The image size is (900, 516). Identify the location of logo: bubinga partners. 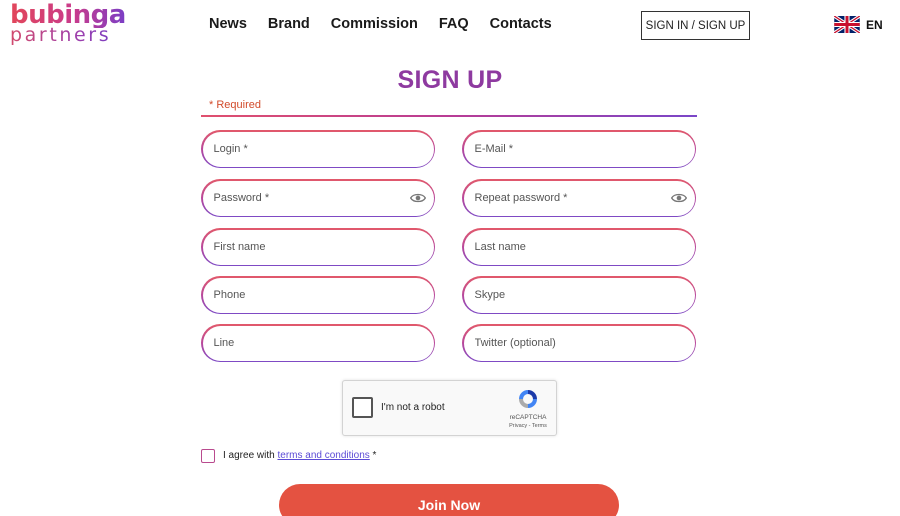
(68, 23).